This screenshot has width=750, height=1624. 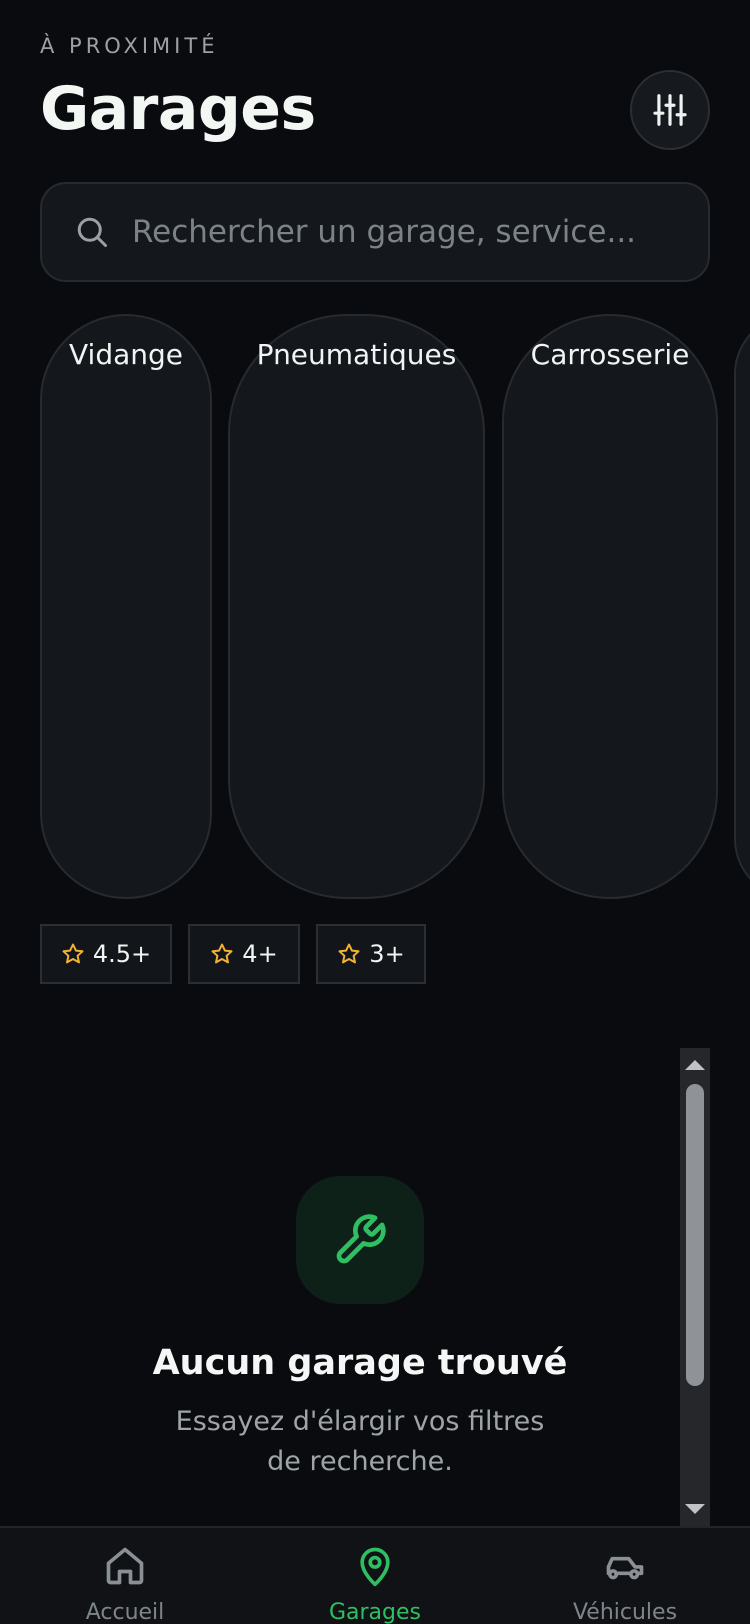 I want to click on category-chip-more, so click(x=742, y=606).